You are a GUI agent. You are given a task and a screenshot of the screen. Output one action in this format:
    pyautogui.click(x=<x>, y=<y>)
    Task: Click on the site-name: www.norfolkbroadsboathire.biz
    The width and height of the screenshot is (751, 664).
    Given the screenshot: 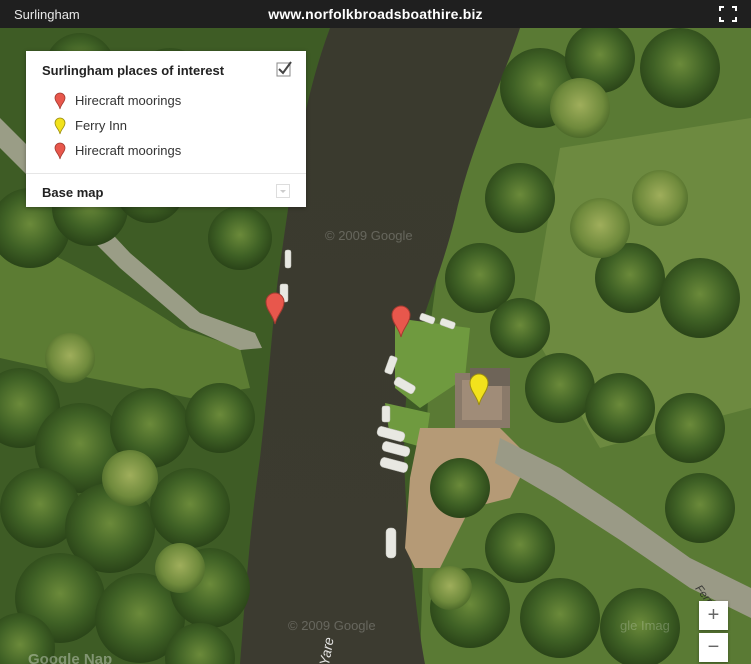 What is the action you would take?
    pyautogui.click(x=375, y=14)
    